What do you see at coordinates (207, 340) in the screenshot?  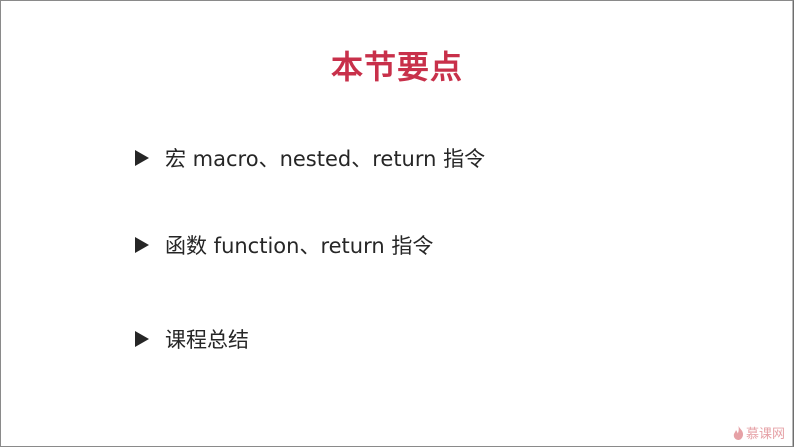 I see `bullet-text: 课程总结` at bounding box center [207, 340].